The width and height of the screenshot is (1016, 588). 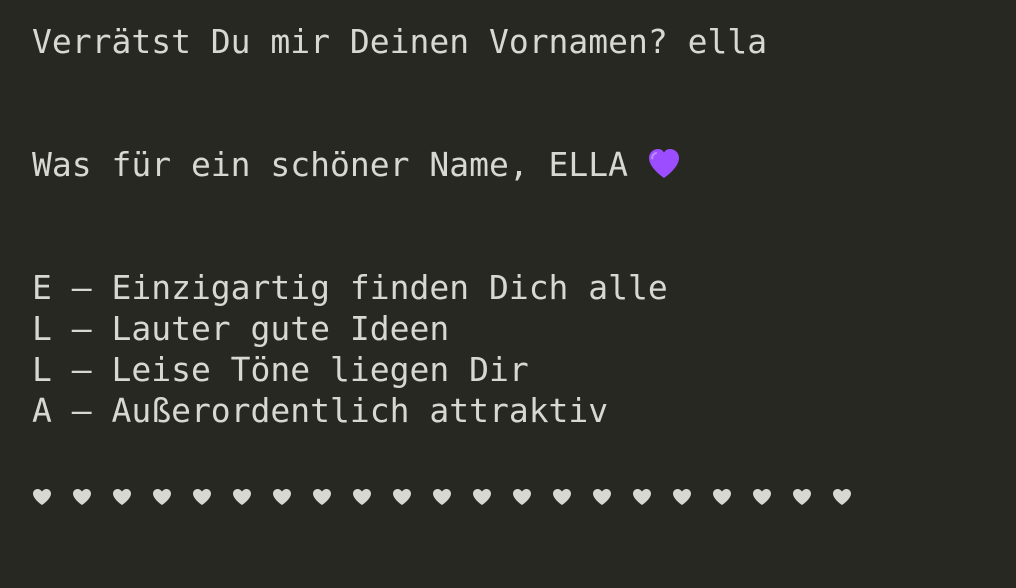 What do you see at coordinates (320, 410) in the screenshot?
I see `acrostic-line-4: A – Außerordentlich attraktiv` at bounding box center [320, 410].